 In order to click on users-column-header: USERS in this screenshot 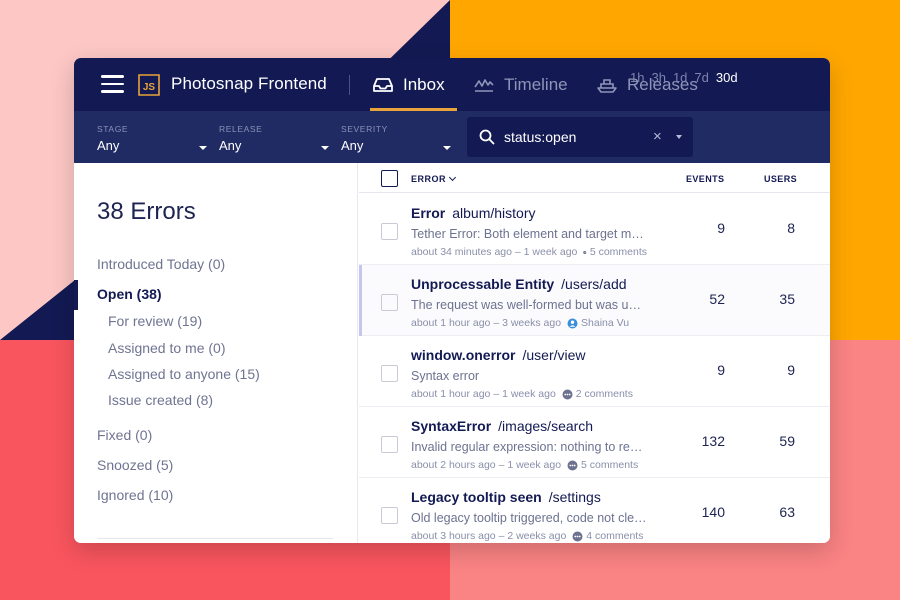, I will do `click(781, 179)`.